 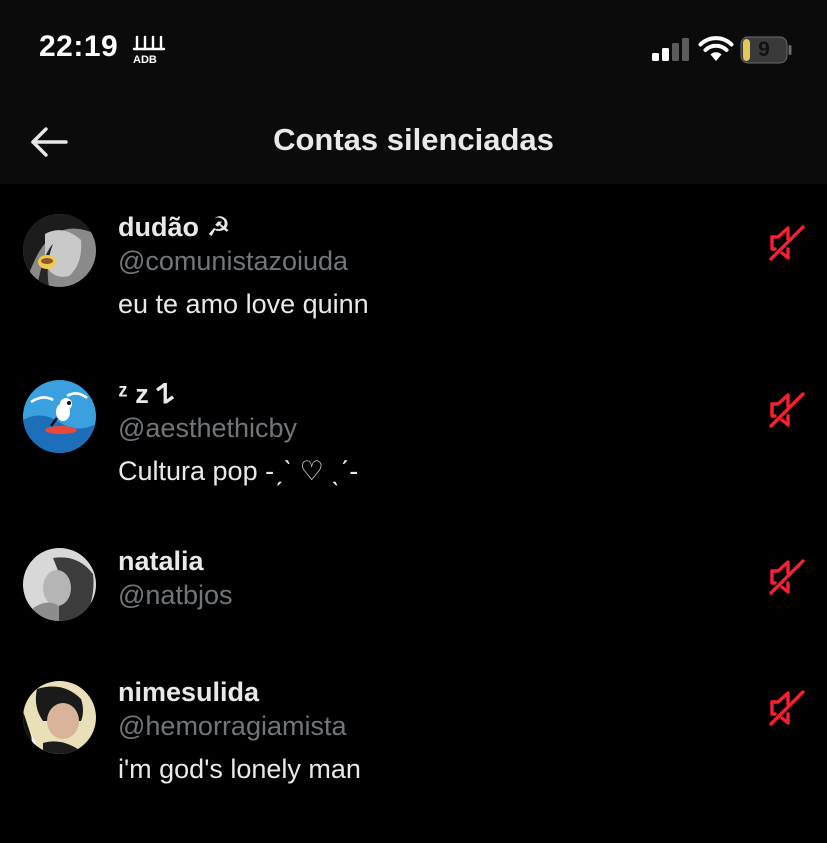 What do you see at coordinates (145, 59) in the screenshot?
I see `svg-text: ADB` at bounding box center [145, 59].